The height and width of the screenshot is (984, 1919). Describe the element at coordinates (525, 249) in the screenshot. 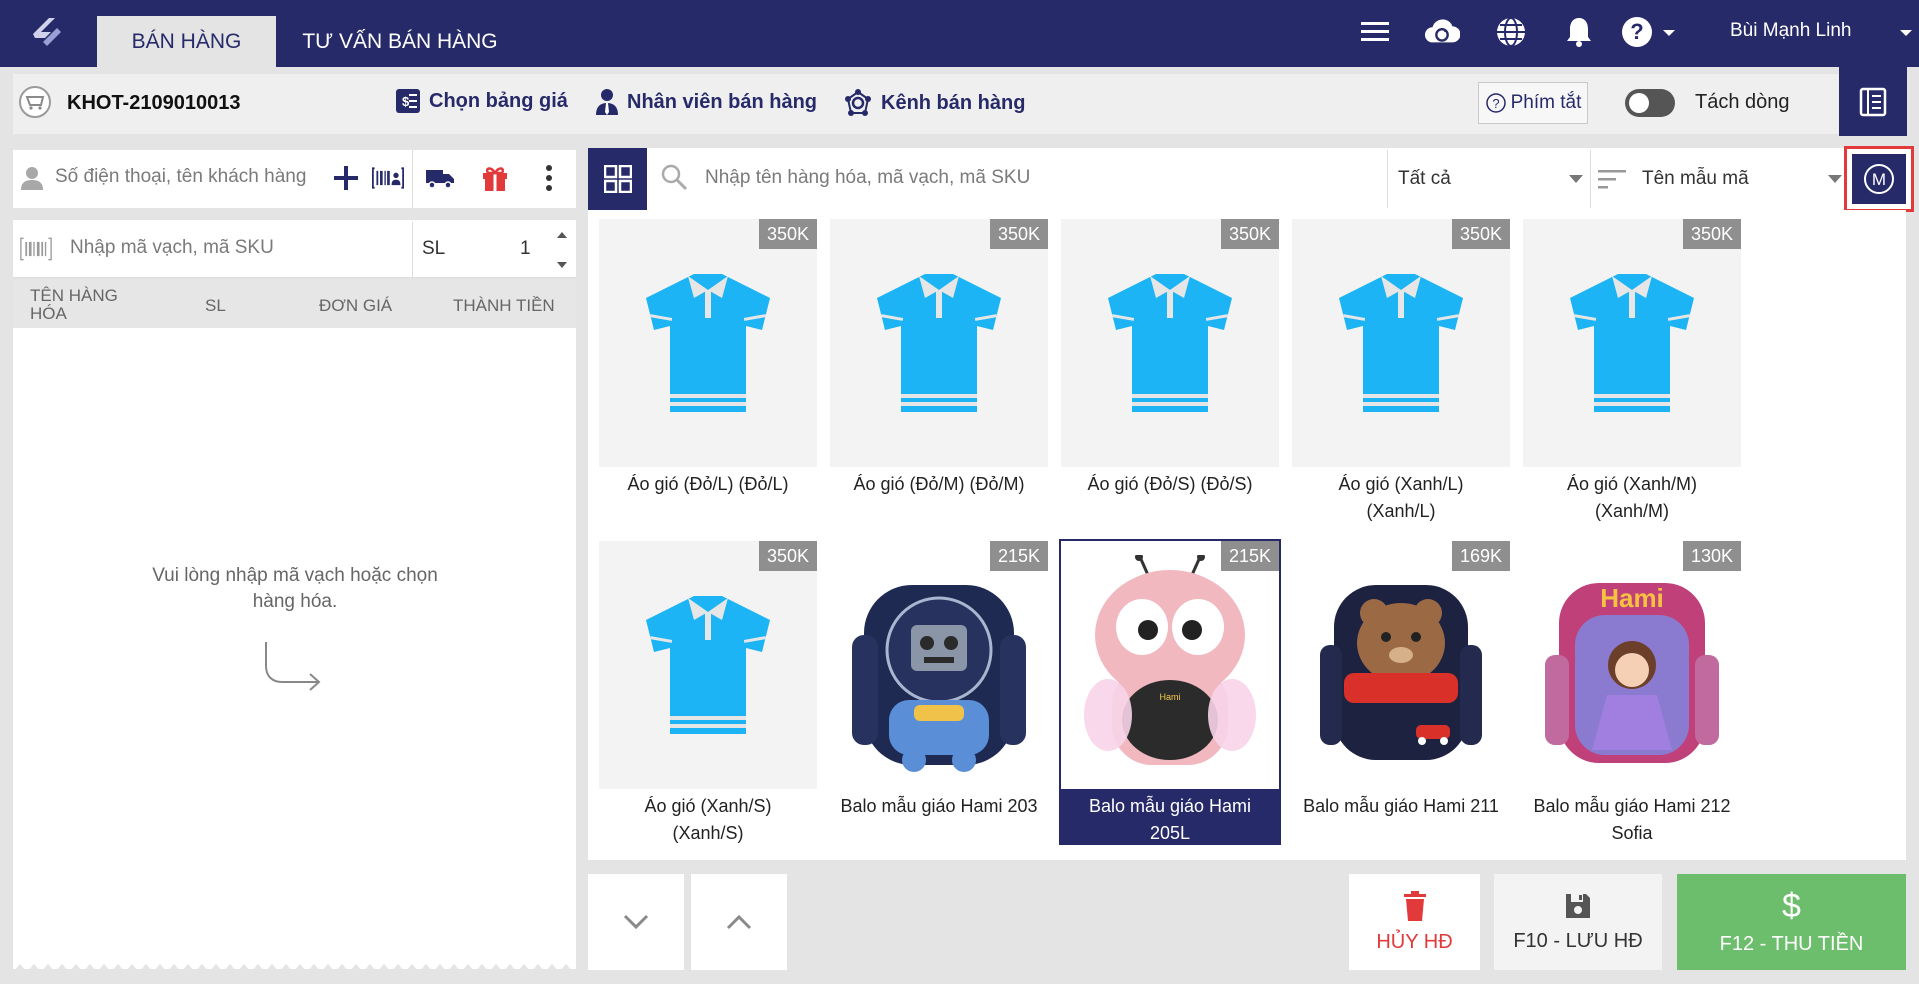

I see `quantity-input: 1` at that location.